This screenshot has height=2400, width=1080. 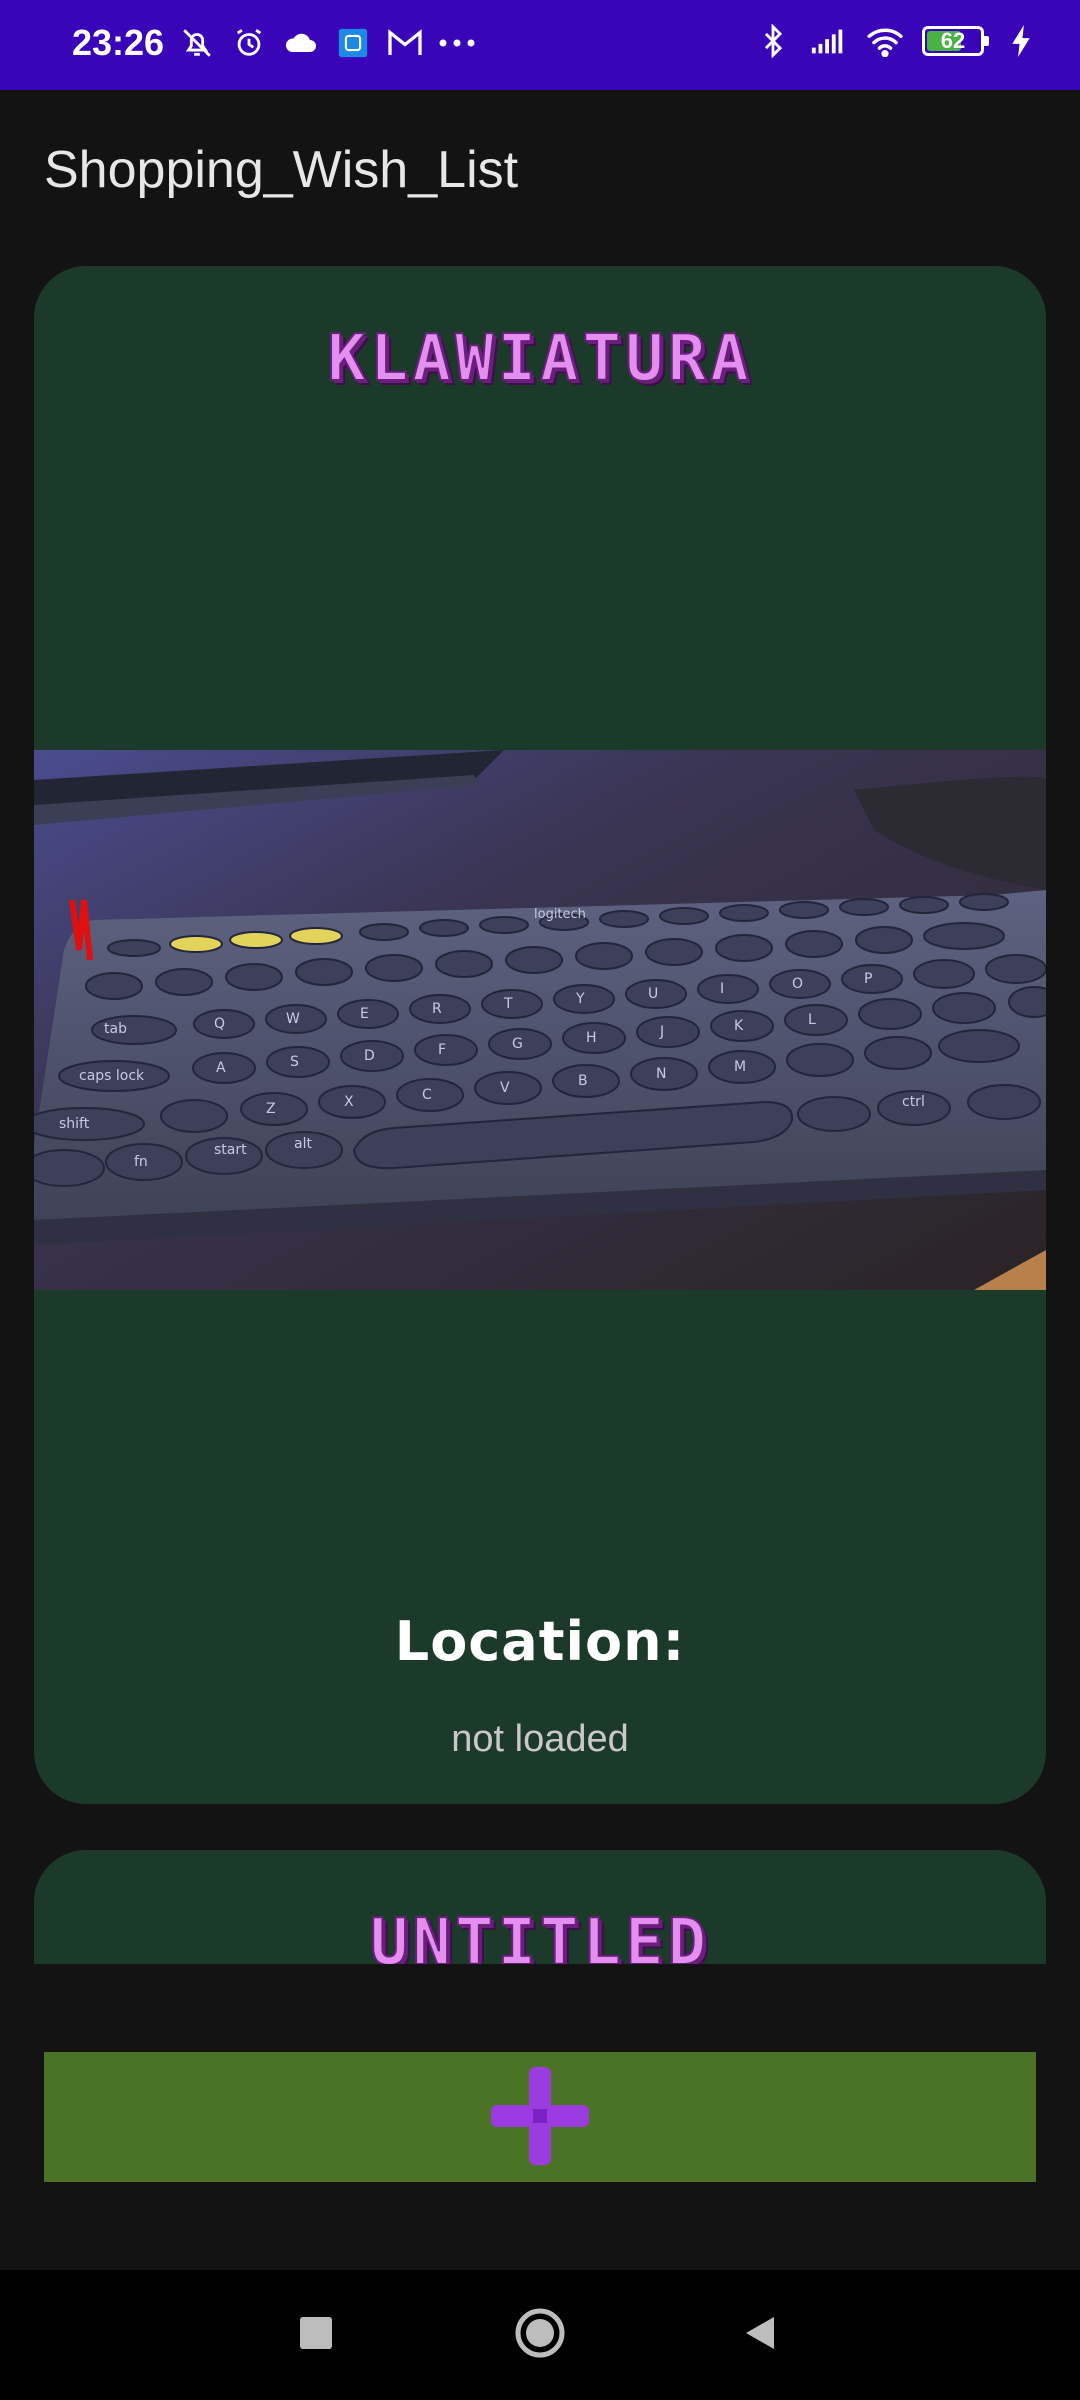 I want to click on item-title: UNTITLED, so click(x=540, y=1934).